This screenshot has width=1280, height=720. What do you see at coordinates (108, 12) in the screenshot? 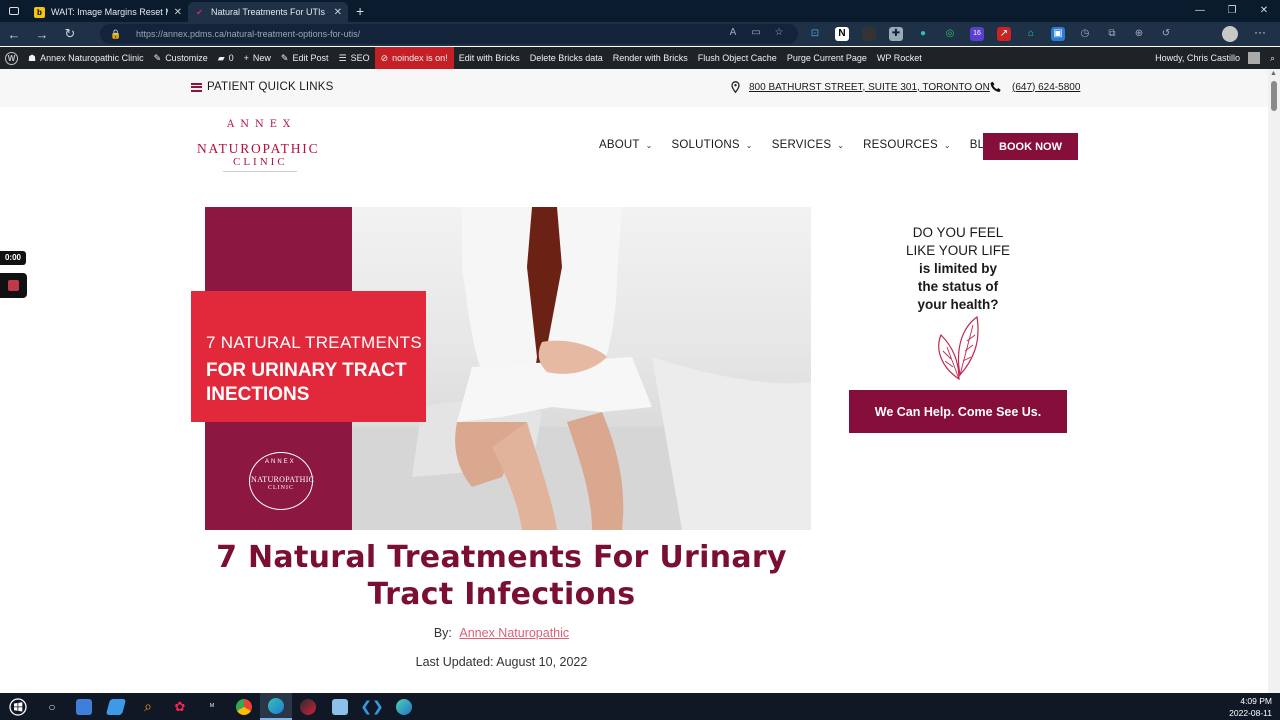
I see `browser-tab: b WAIT: Image Margins Reset Man ✕` at bounding box center [108, 12].